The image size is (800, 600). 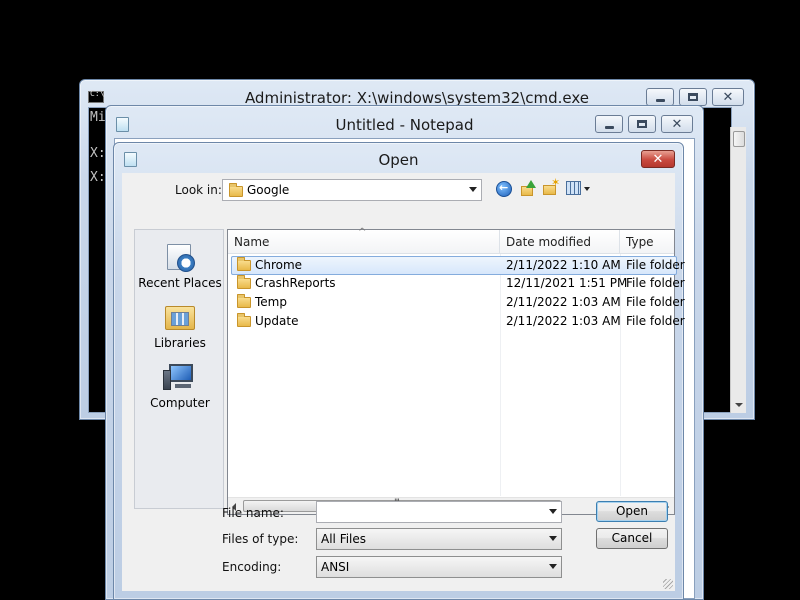 I want to click on up-folder-icon, so click(x=528, y=189).